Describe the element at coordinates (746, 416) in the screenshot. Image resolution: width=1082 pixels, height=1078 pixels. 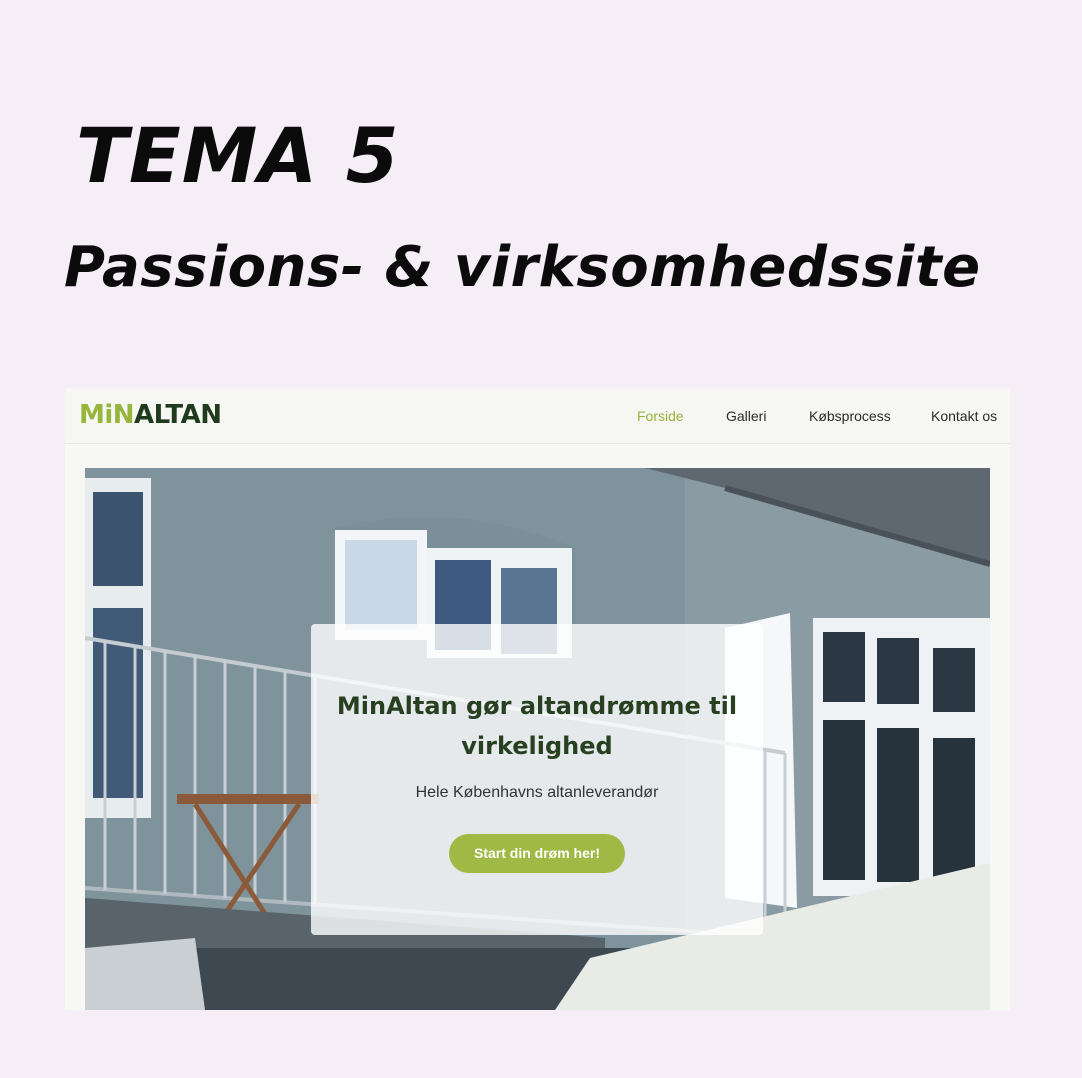
I see `nav-galleri: Galleri` at that location.